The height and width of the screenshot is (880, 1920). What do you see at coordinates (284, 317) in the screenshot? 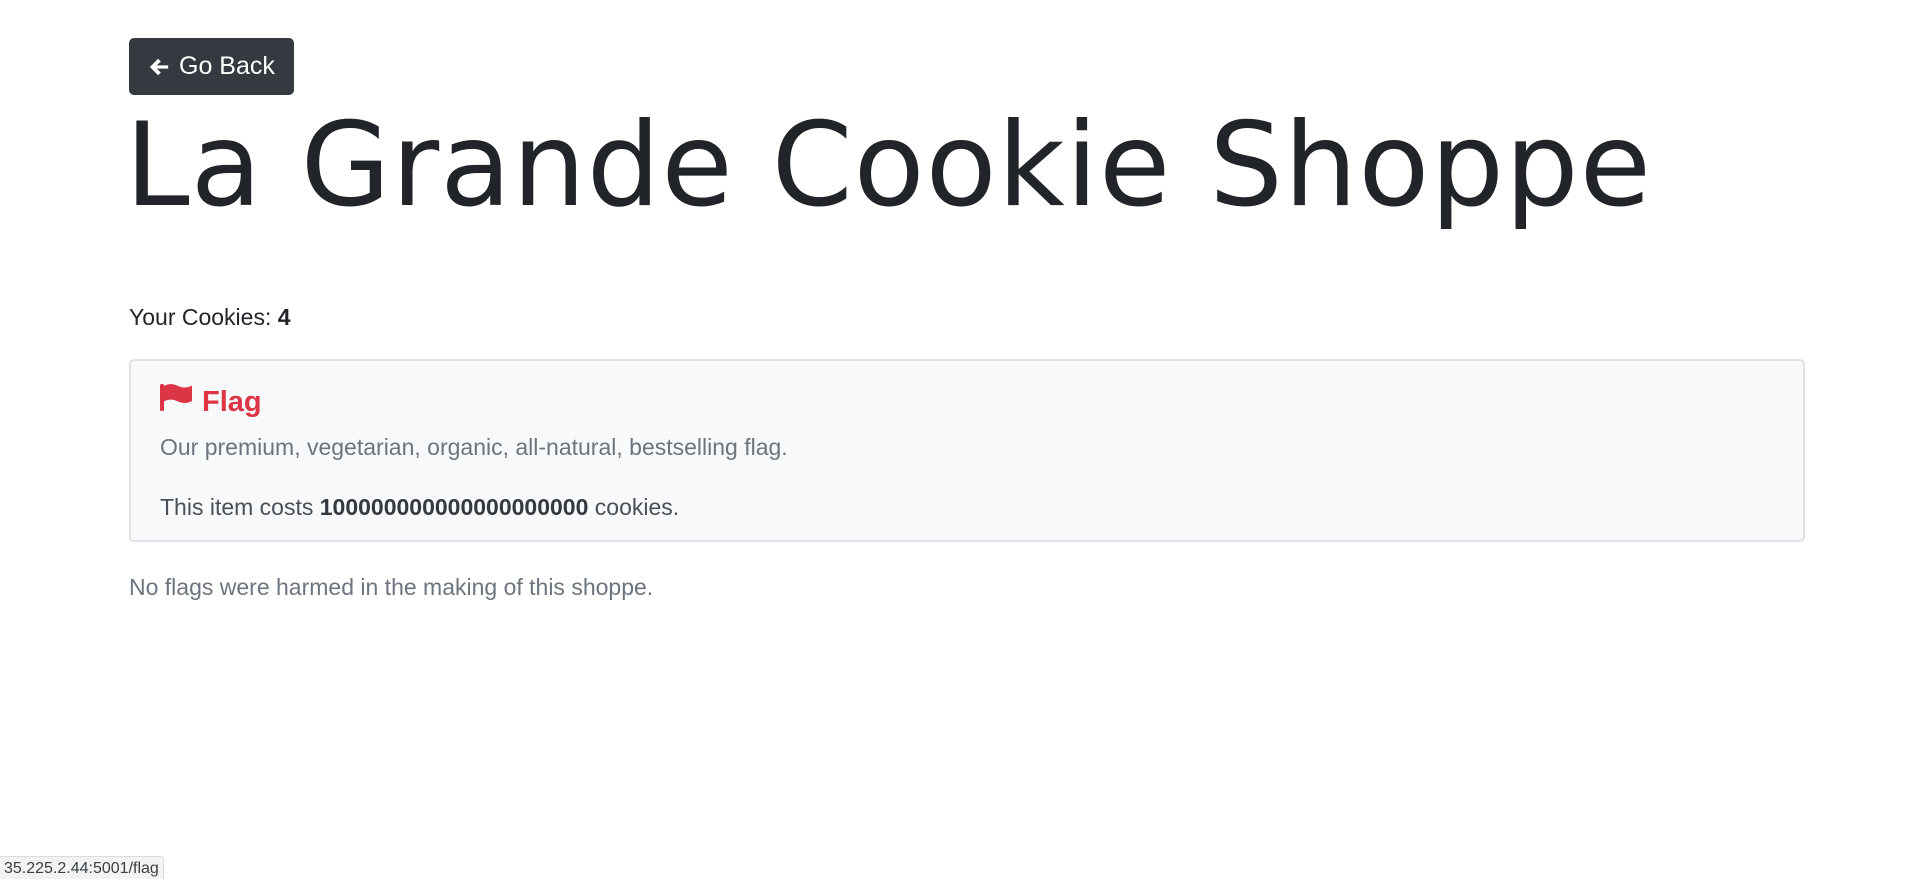
I see `cookie-count-value: 4` at bounding box center [284, 317].